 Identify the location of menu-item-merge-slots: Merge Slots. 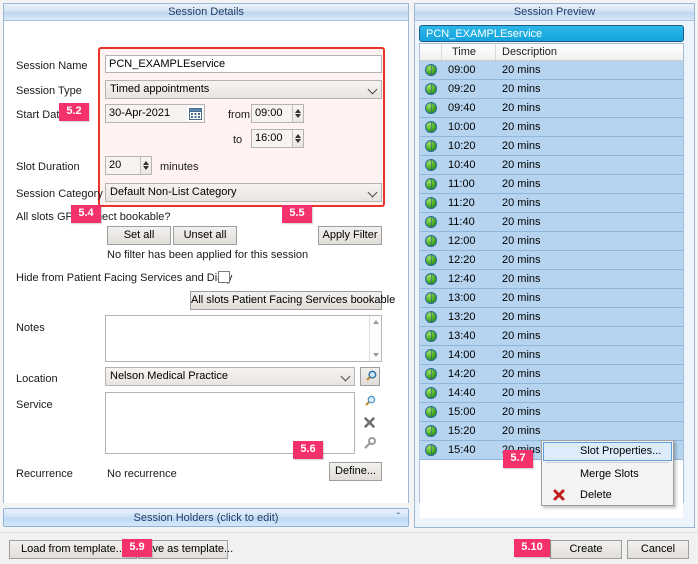
(607, 474).